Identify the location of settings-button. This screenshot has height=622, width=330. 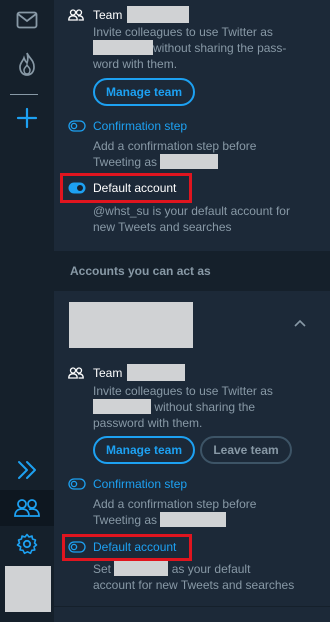
(27, 544).